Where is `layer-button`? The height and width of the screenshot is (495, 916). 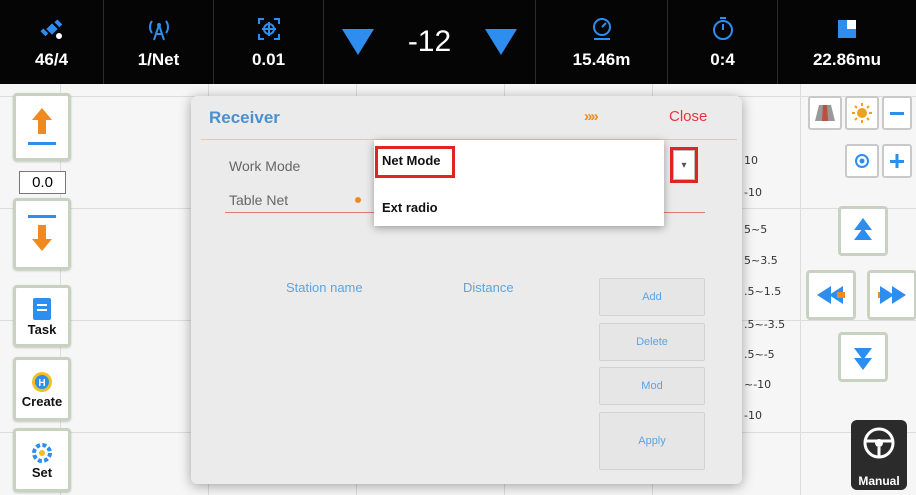
layer-button is located at coordinates (825, 113).